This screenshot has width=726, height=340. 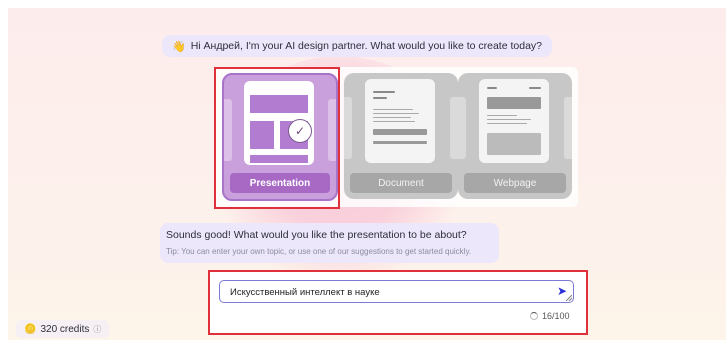 I want to click on document-card: Document, so click(x=401, y=136).